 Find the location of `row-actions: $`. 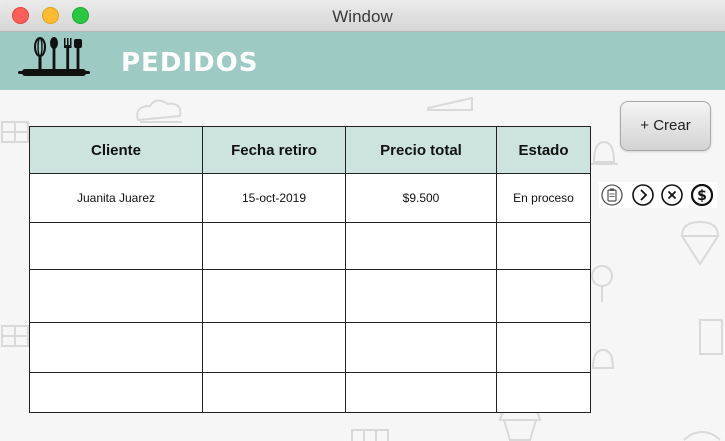

row-actions: $ is located at coordinates (658, 195).